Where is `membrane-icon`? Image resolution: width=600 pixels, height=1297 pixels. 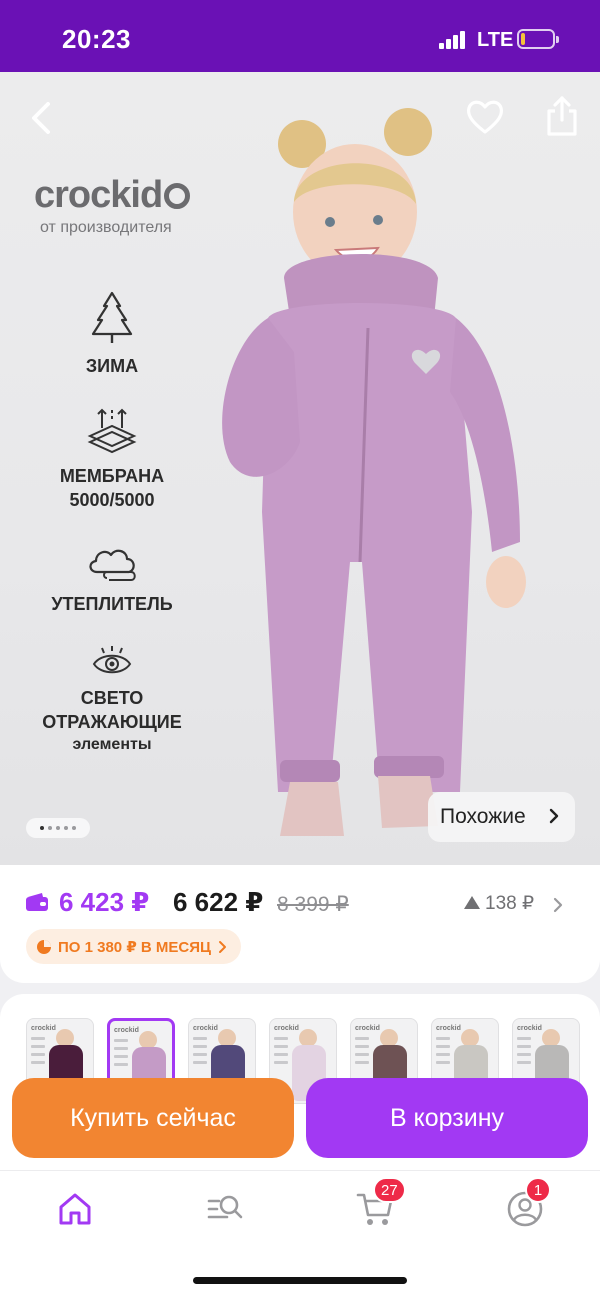
membrane-icon is located at coordinates (112, 431).